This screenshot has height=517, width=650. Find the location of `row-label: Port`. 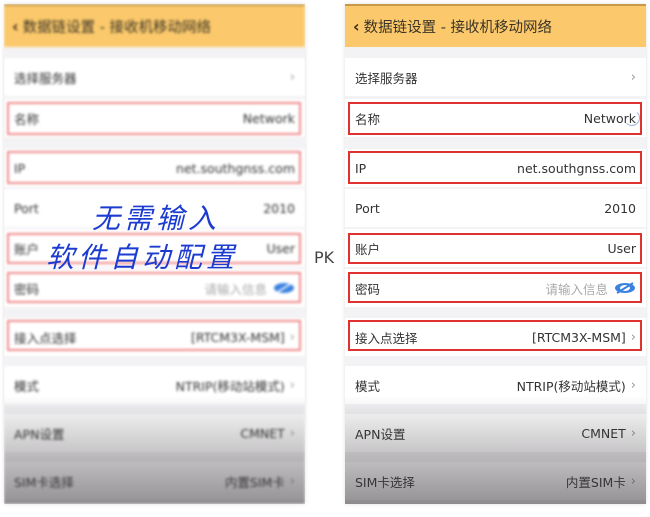

row-label: Port is located at coordinates (367, 208).